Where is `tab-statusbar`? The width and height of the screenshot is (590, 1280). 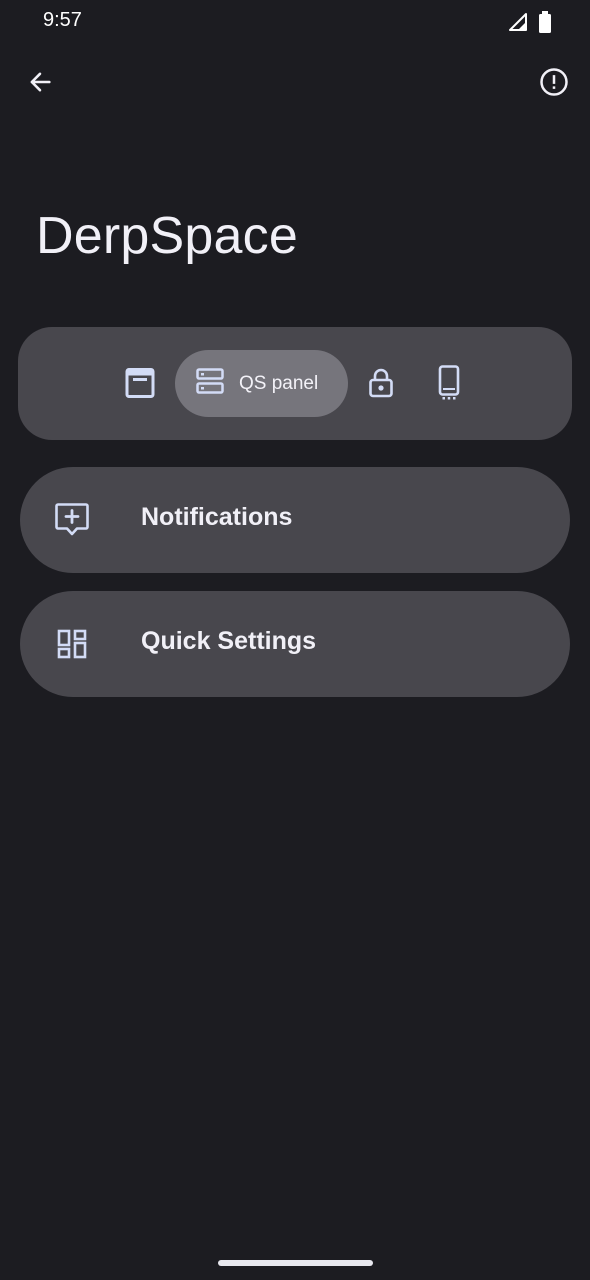
tab-statusbar is located at coordinates (140, 385).